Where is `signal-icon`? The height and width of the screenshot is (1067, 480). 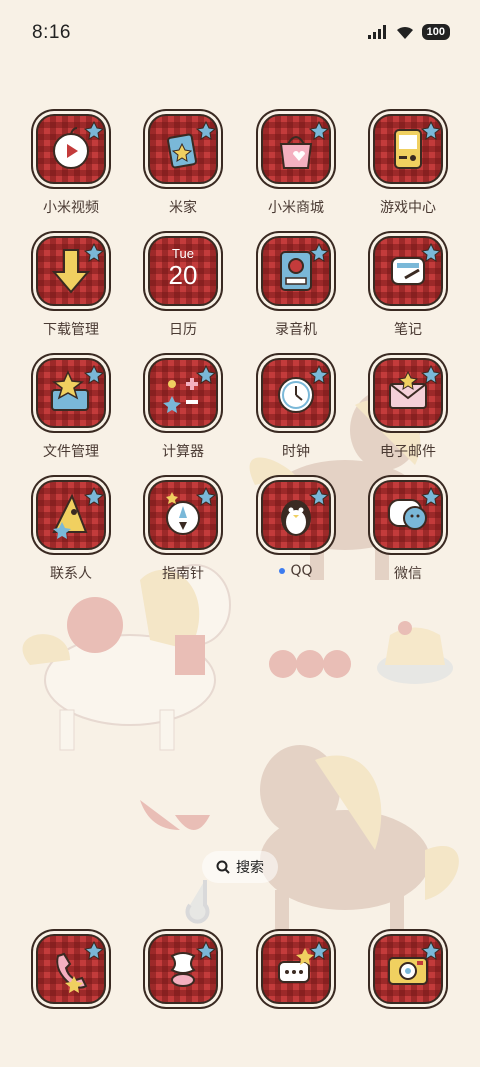 signal-icon is located at coordinates (376, 32).